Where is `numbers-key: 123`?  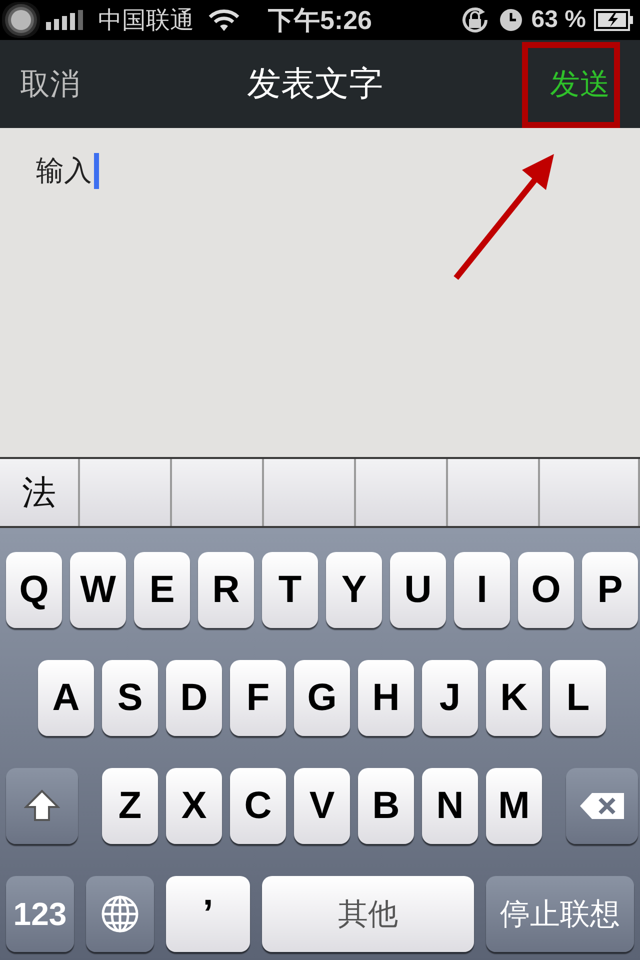
numbers-key: 123 is located at coordinates (40, 914).